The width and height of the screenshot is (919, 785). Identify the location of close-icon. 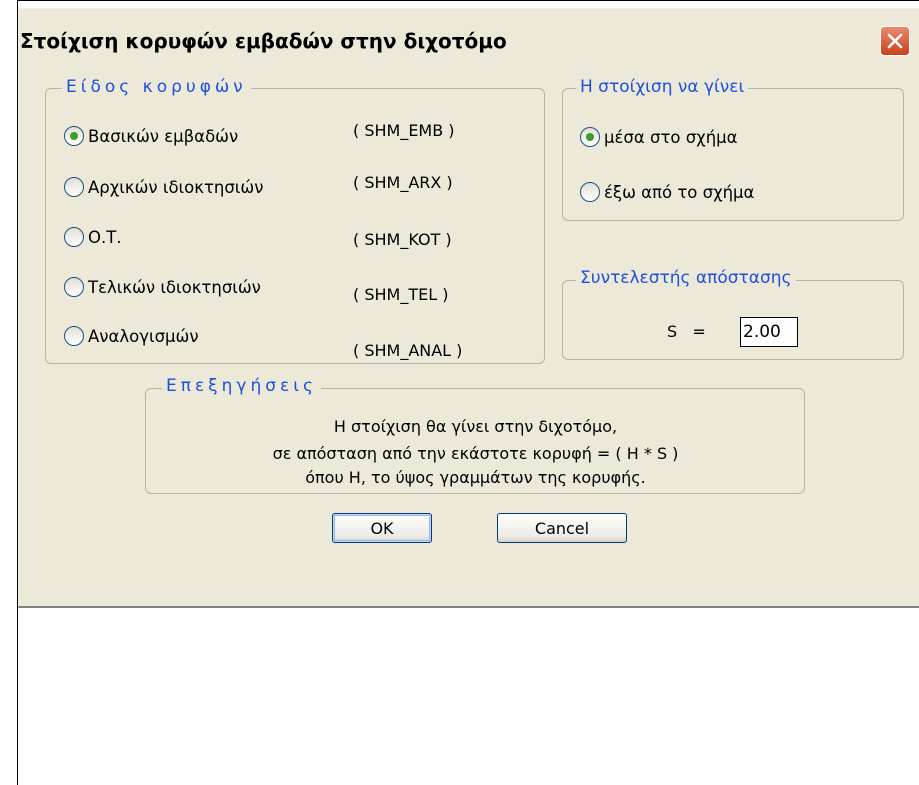
(895, 41).